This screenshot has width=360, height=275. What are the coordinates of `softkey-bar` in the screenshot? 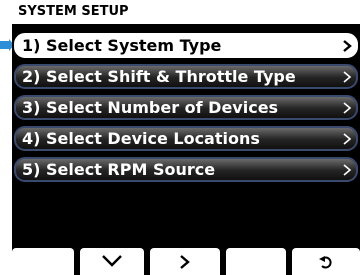 It's located at (186, 260).